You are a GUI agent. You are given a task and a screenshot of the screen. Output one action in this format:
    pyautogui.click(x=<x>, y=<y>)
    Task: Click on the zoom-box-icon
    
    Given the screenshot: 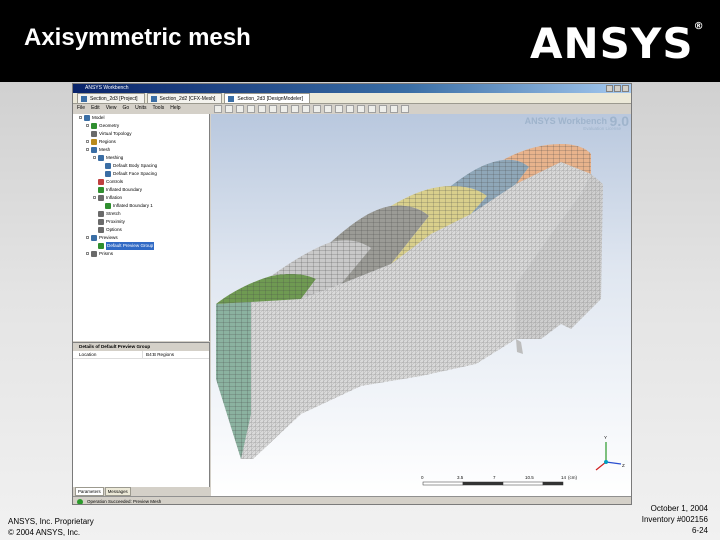 What is the action you would take?
    pyautogui.click(x=262, y=109)
    